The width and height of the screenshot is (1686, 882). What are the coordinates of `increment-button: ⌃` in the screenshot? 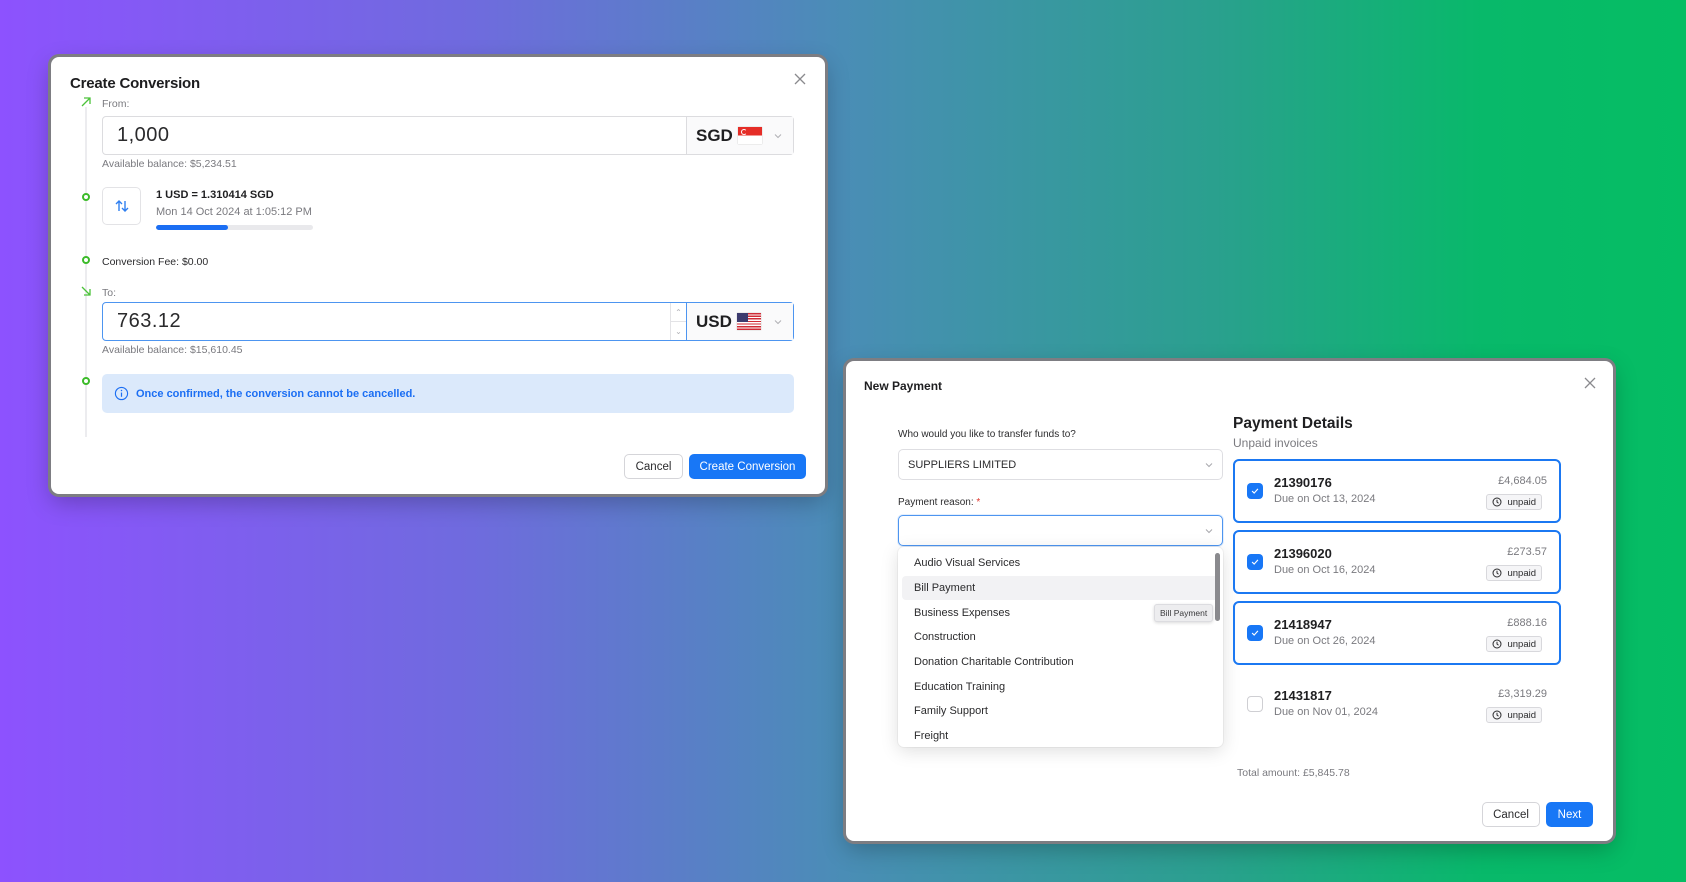 It's located at (678, 312).